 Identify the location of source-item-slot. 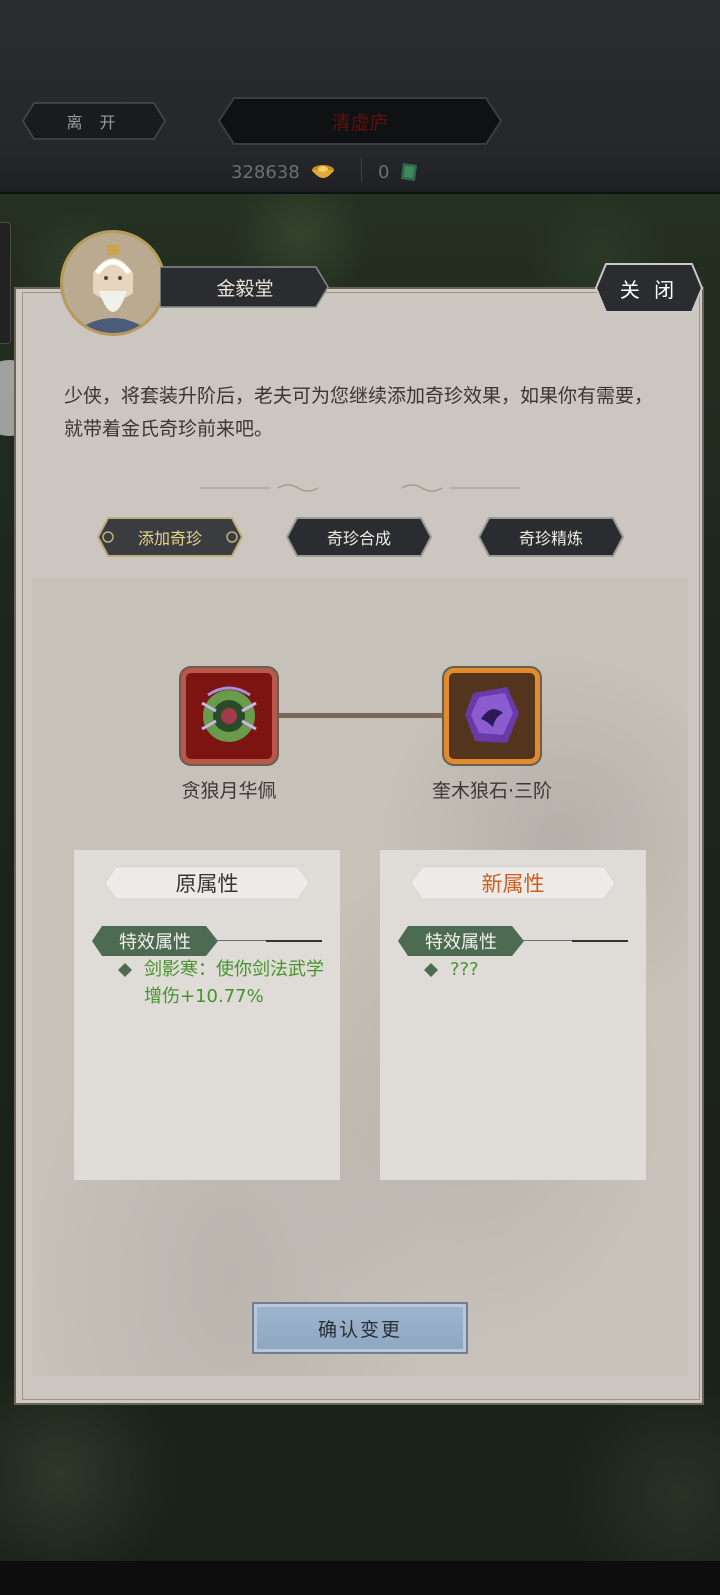
(229, 716).